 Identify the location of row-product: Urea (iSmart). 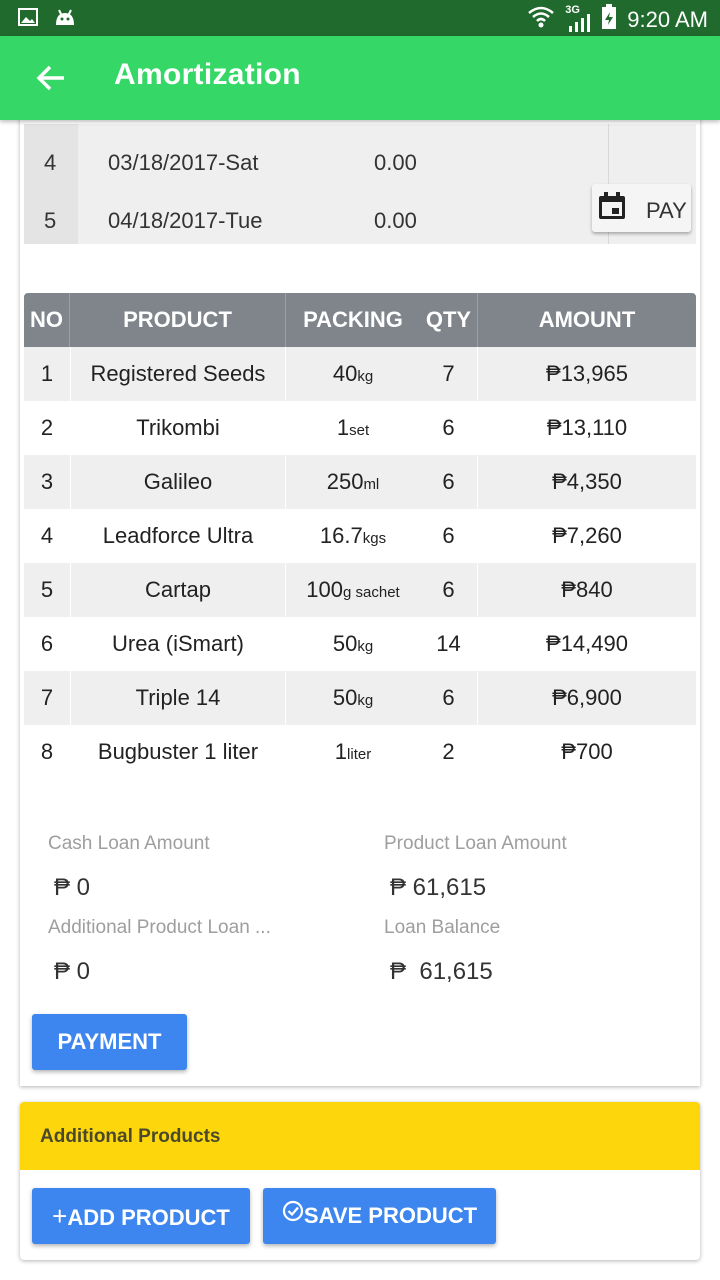
(178, 644).